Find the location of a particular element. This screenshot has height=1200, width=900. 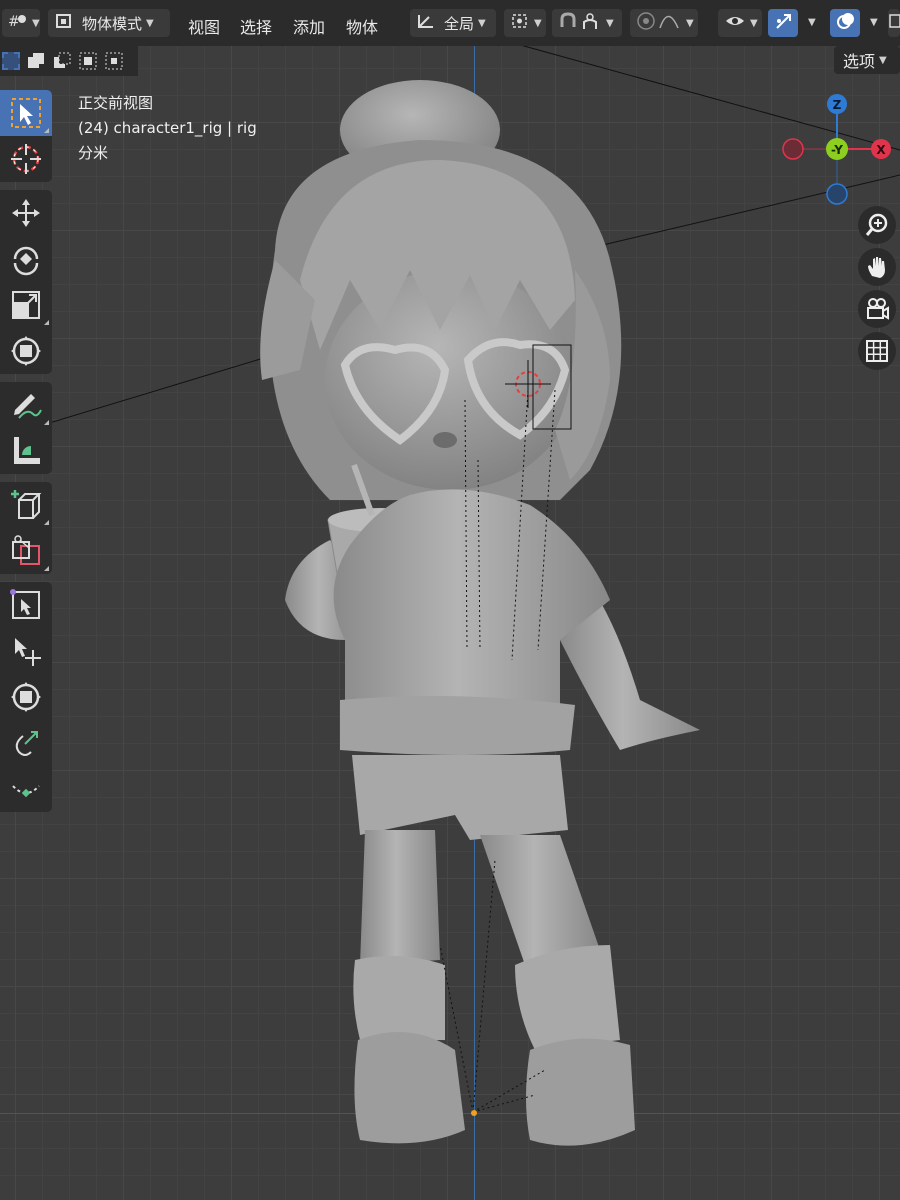

orientation-dropdown: 全局 ▼ is located at coordinates (453, 23).